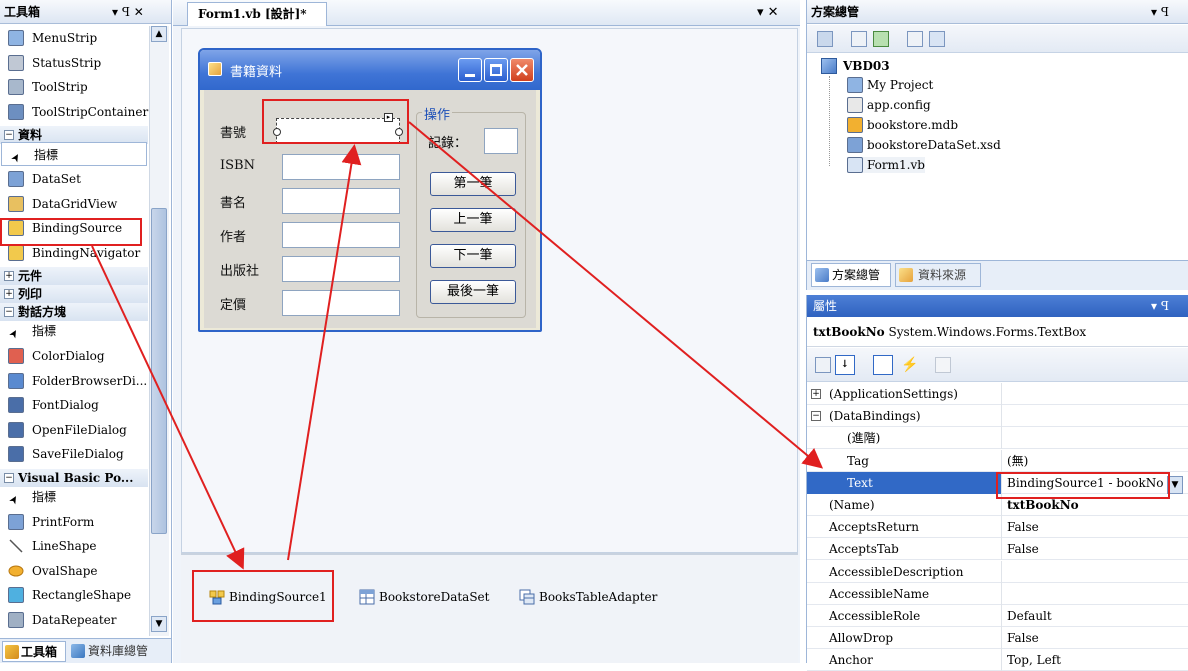 This screenshot has width=1188, height=671. I want to click on refresh-icon, so click(881, 39).